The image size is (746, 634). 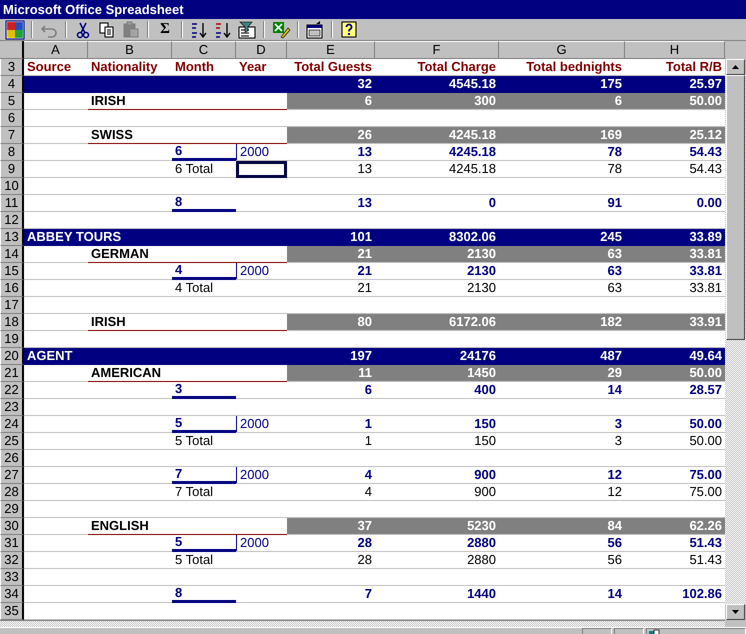 What do you see at coordinates (12, 441) in the screenshot?
I see `row-header: 25` at bounding box center [12, 441].